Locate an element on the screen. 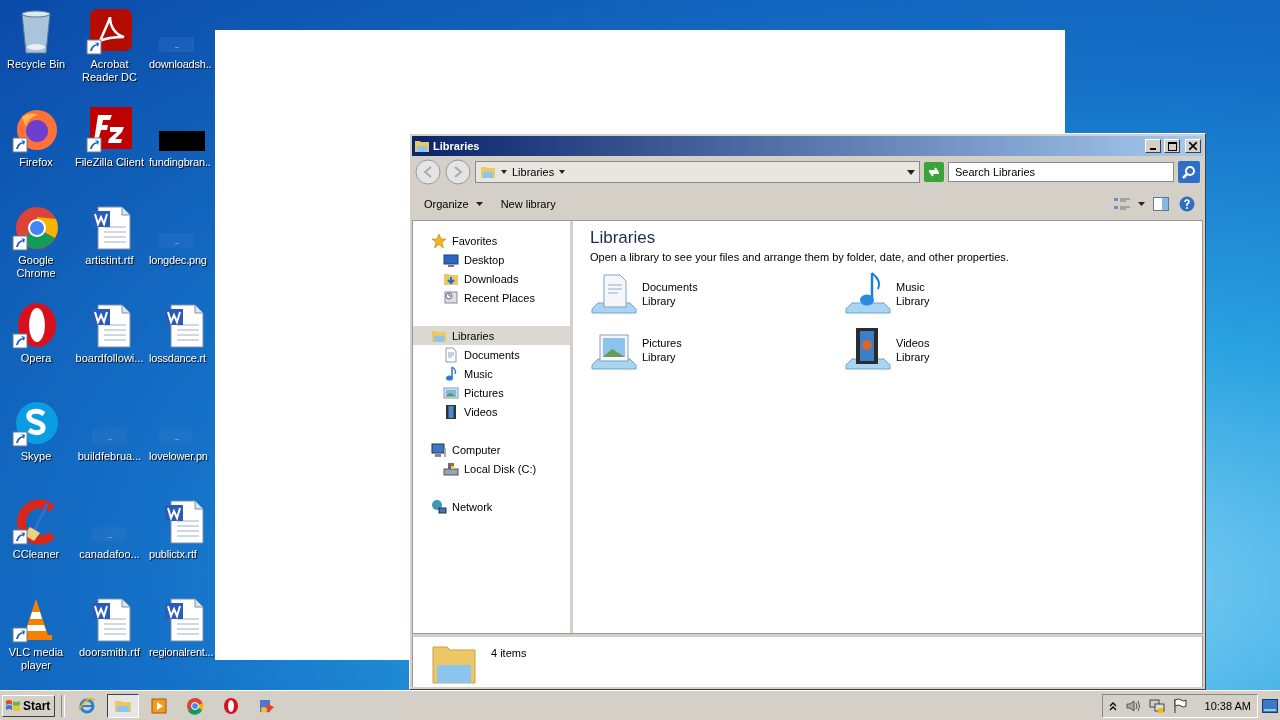 The height and width of the screenshot is (720, 1280). search-icon is located at coordinates (1189, 172).